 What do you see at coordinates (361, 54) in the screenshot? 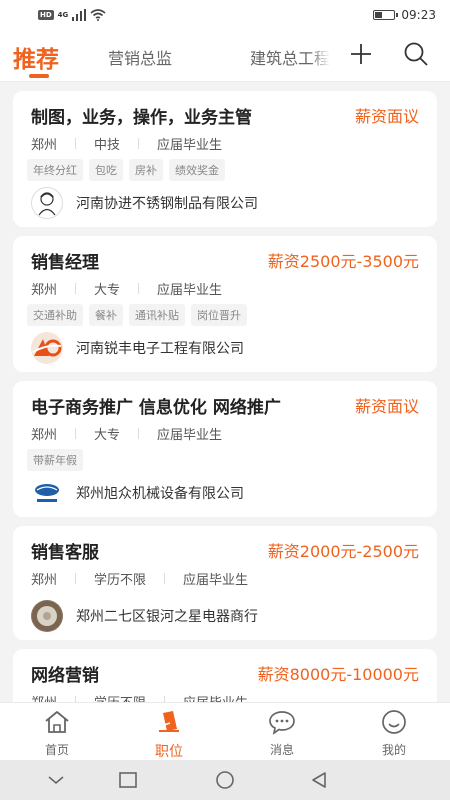
I see `add-category-icon` at bounding box center [361, 54].